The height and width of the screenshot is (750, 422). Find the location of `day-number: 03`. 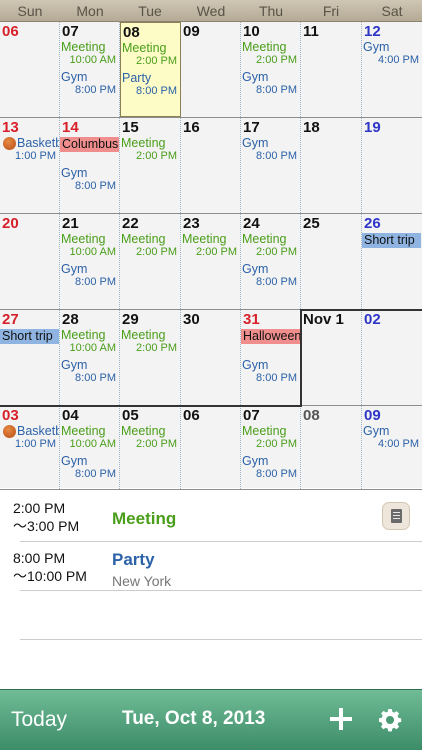

day-number: 03 is located at coordinates (10, 415).